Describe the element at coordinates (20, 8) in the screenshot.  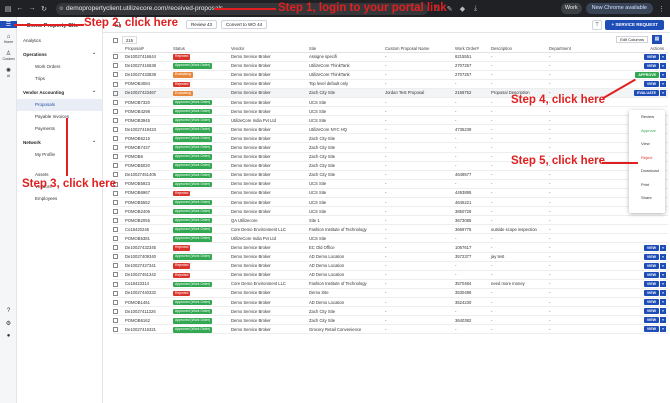
I see `back-icon: ←` at that location.